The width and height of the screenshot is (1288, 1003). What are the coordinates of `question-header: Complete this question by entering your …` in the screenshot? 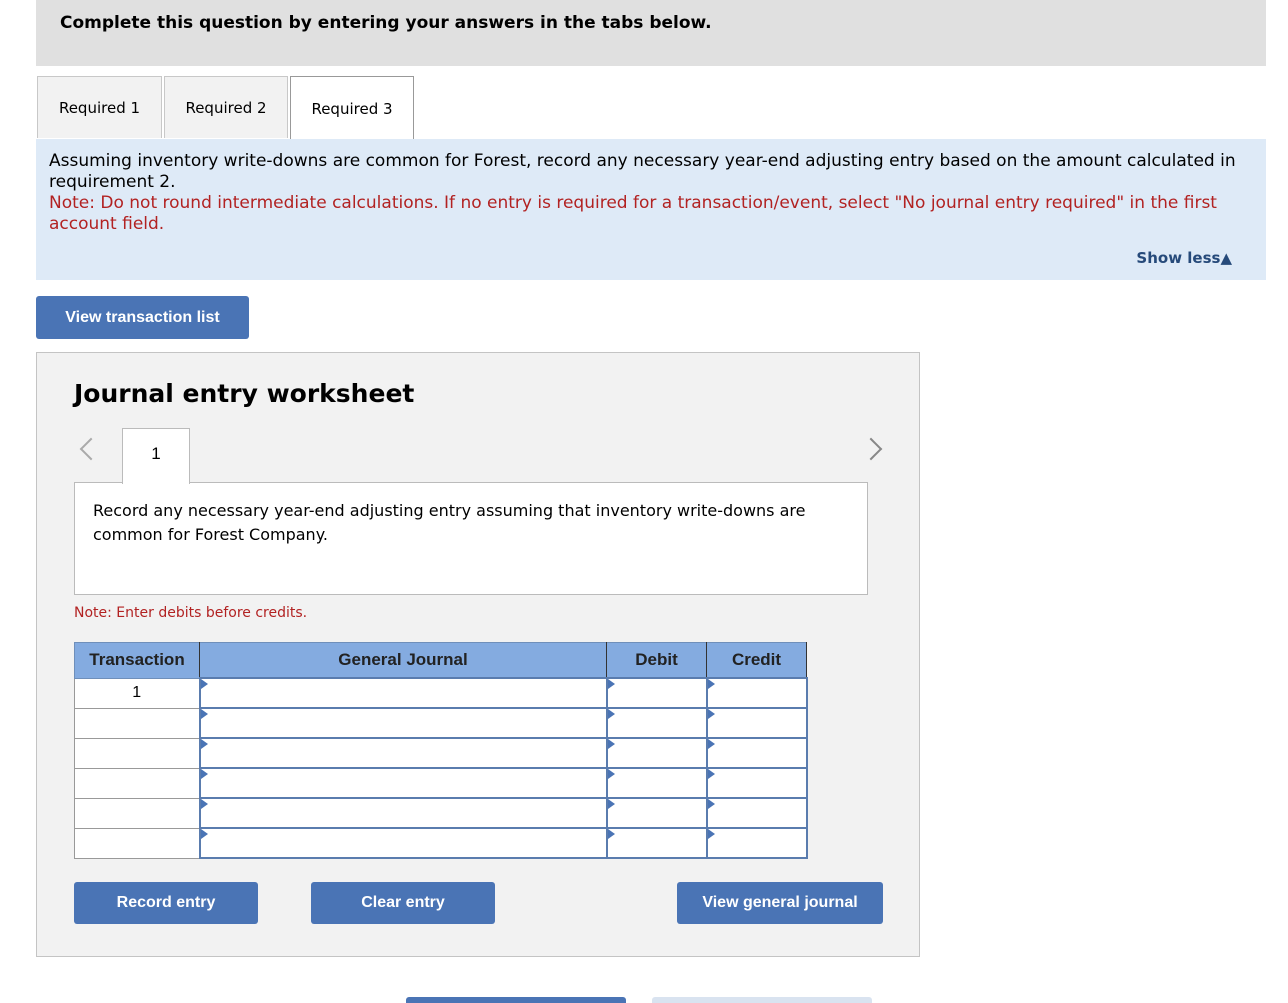 It's located at (651, 33).